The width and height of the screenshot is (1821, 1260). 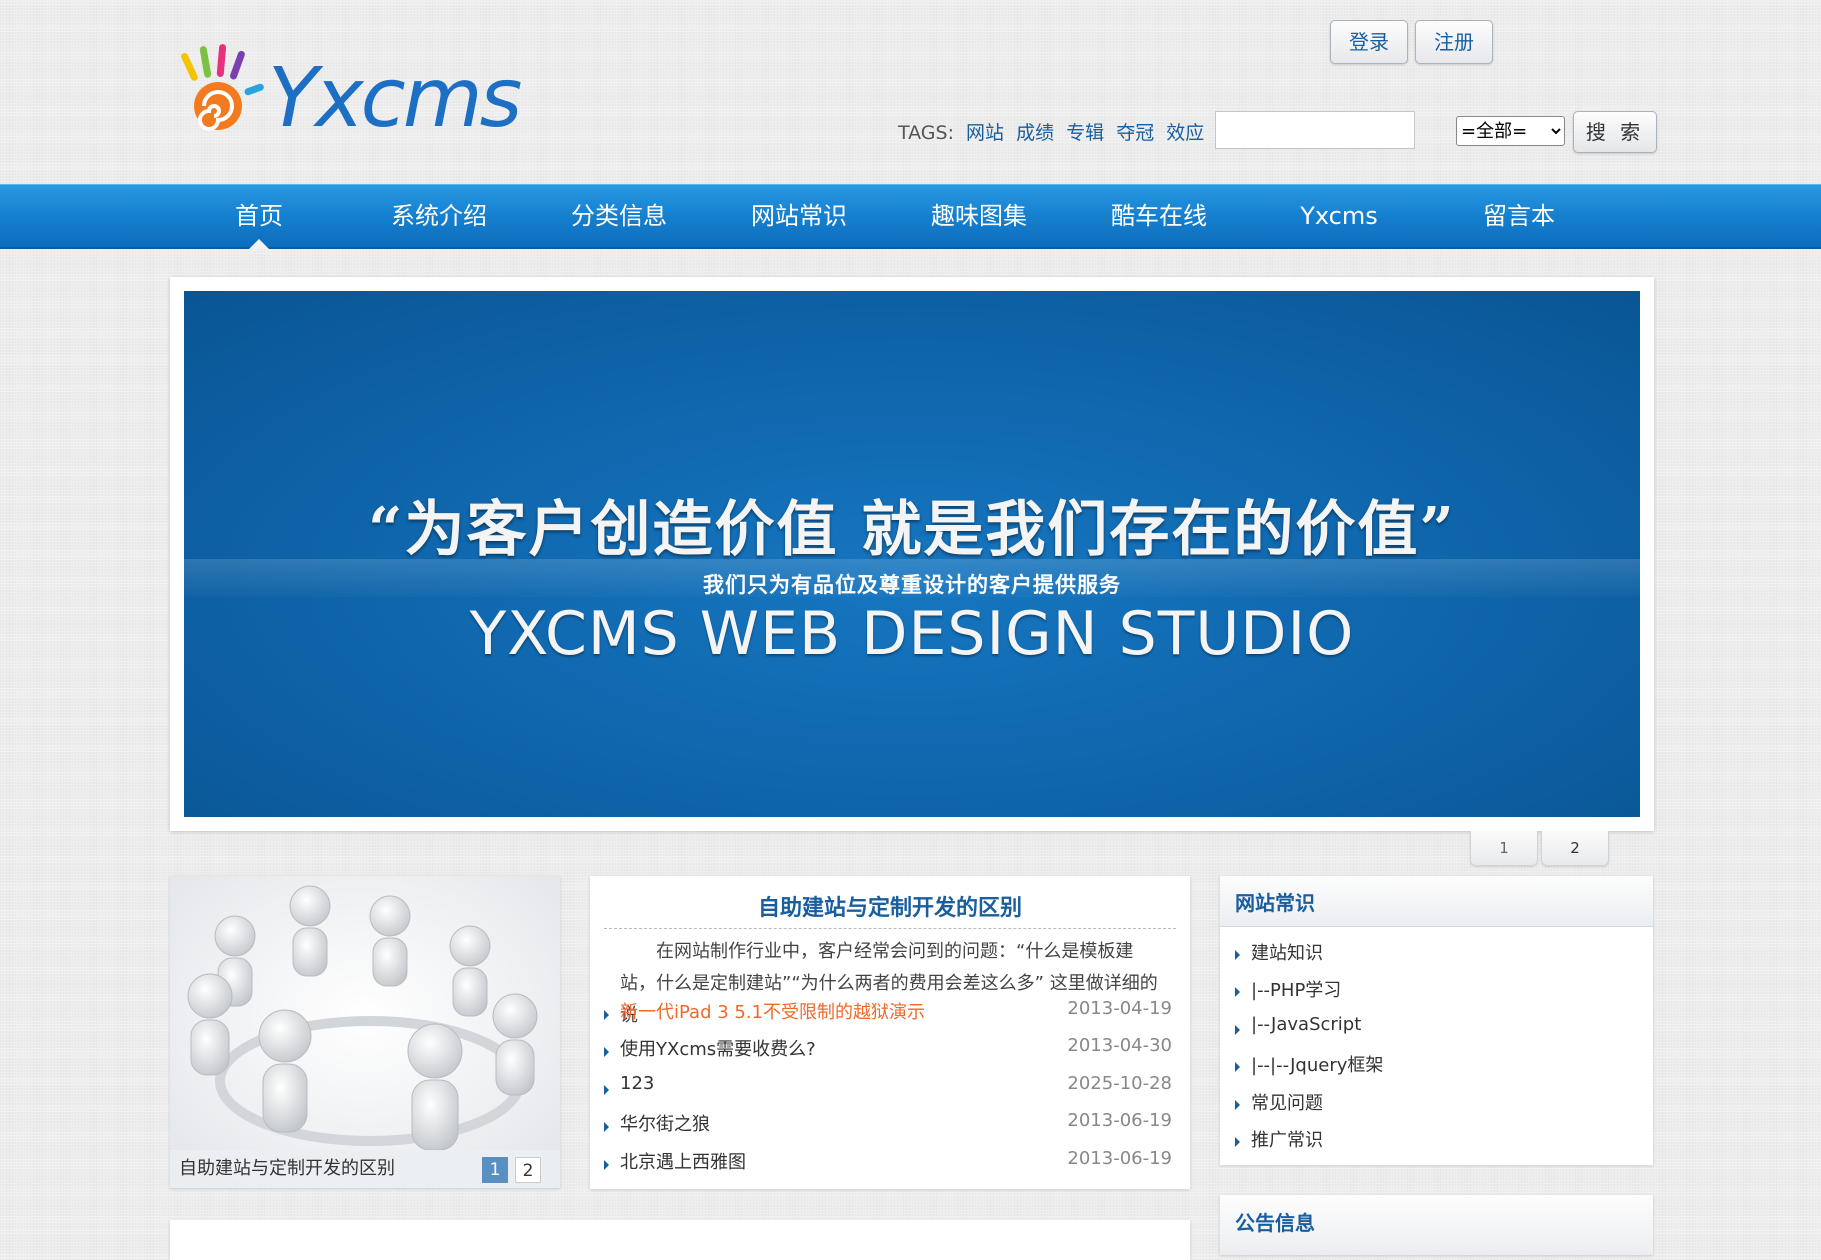 I want to click on news-title: 123, so click(x=637, y=1083).